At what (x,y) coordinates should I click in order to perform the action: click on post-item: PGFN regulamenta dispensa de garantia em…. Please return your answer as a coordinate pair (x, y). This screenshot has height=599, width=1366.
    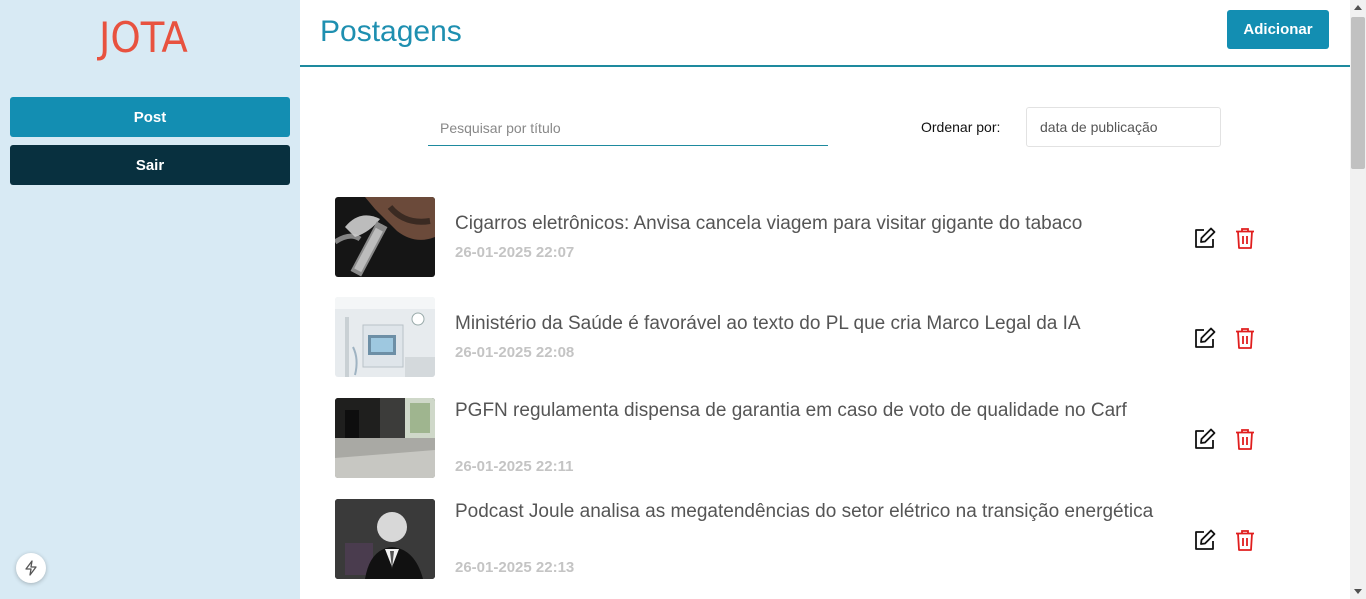
    Looking at the image, I should click on (805, 438).